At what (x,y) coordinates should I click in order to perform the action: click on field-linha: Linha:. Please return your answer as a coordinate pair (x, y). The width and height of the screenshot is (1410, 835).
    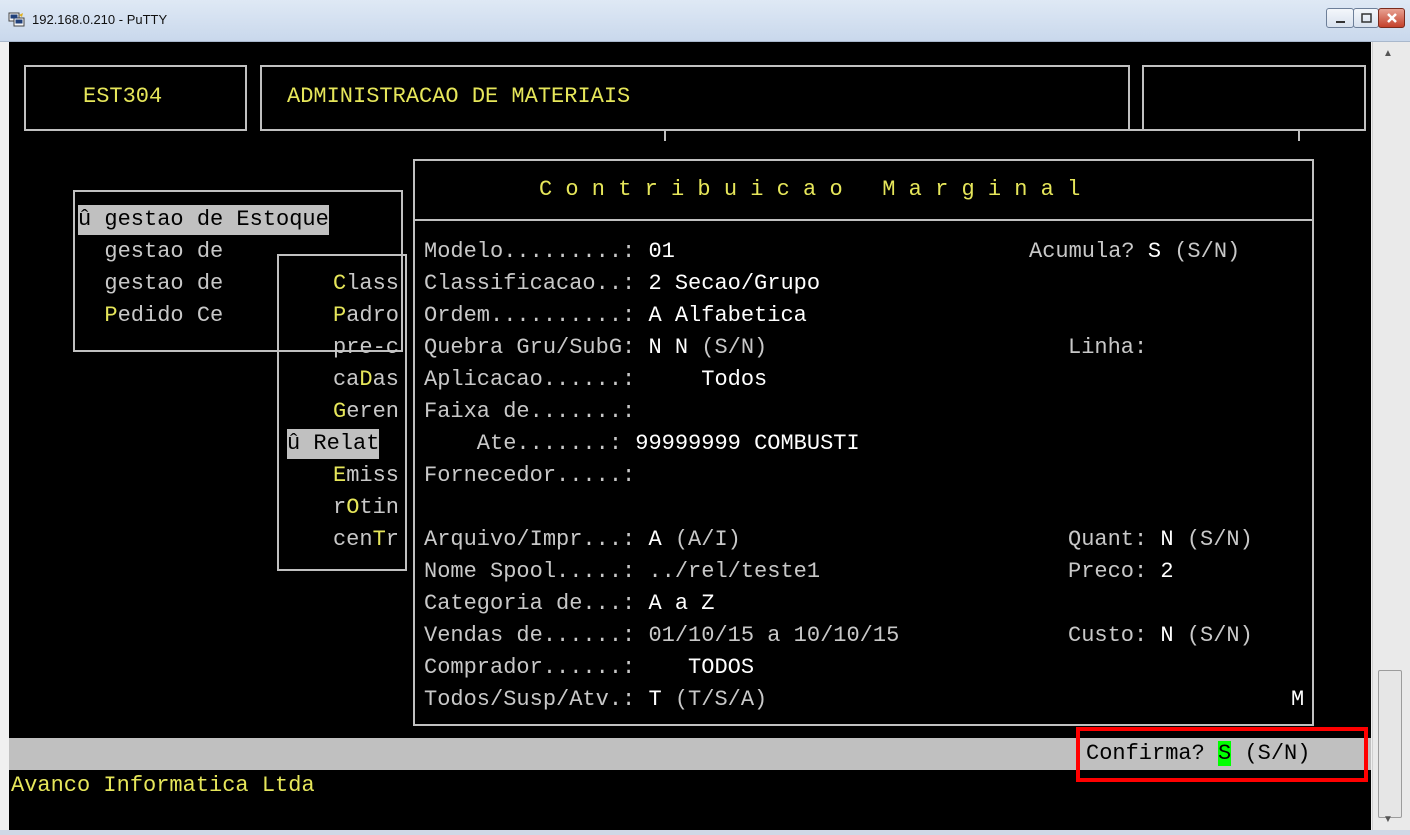
    Looking at the image, I should click on (1107, 348).